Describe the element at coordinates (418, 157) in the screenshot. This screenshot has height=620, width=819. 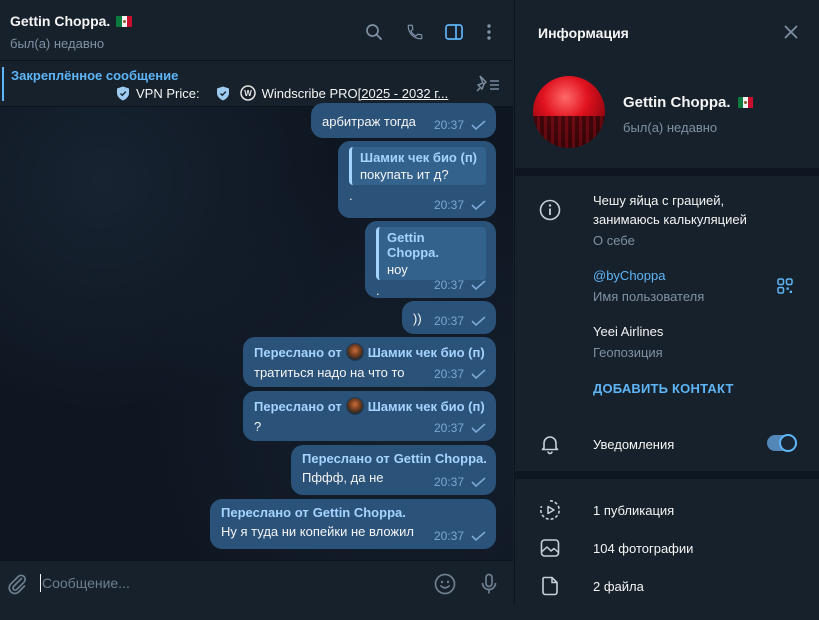
I see `reply-author: Шамик чек био (п)` at that location.